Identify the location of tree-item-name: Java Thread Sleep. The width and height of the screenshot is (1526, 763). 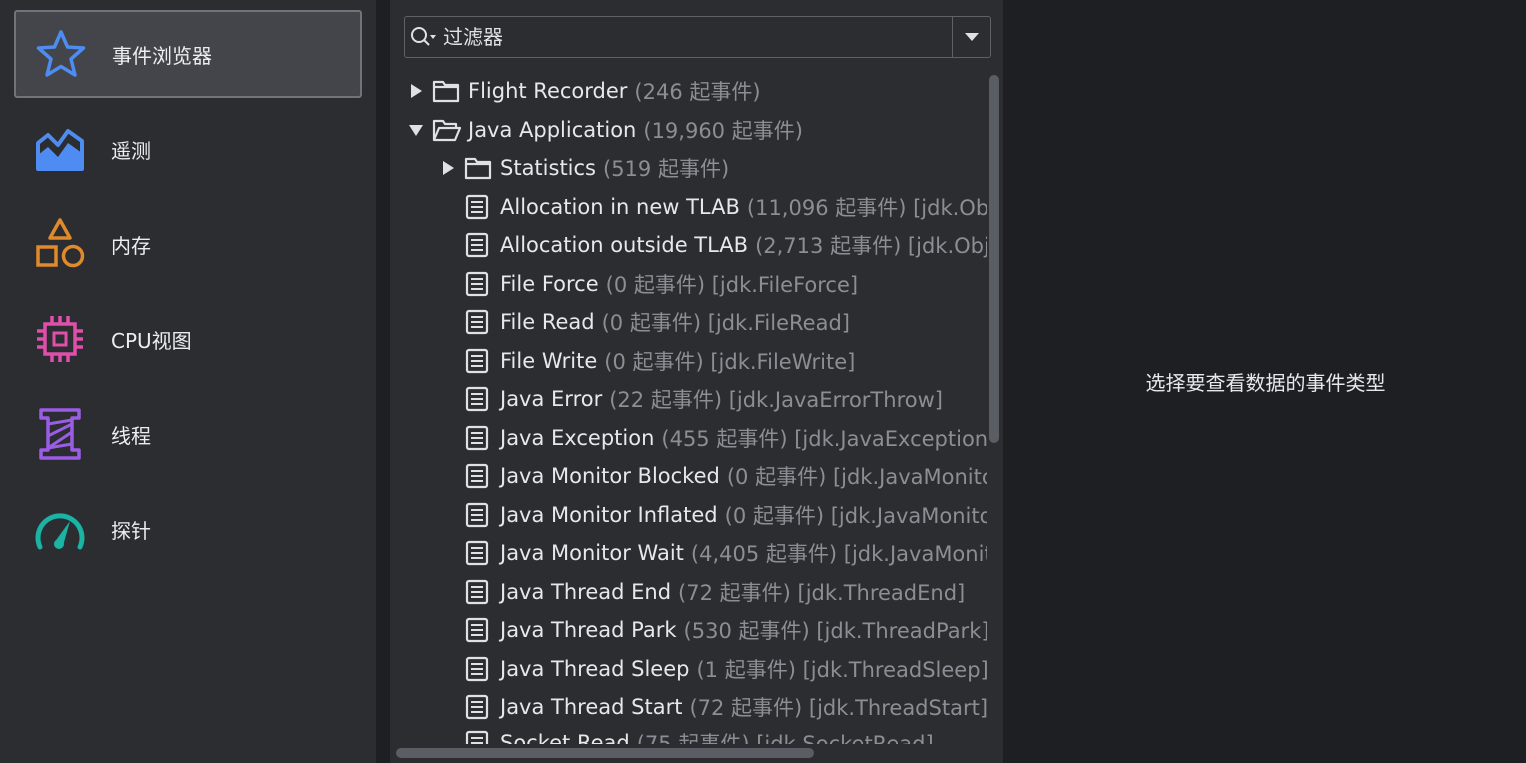
(595, 669).